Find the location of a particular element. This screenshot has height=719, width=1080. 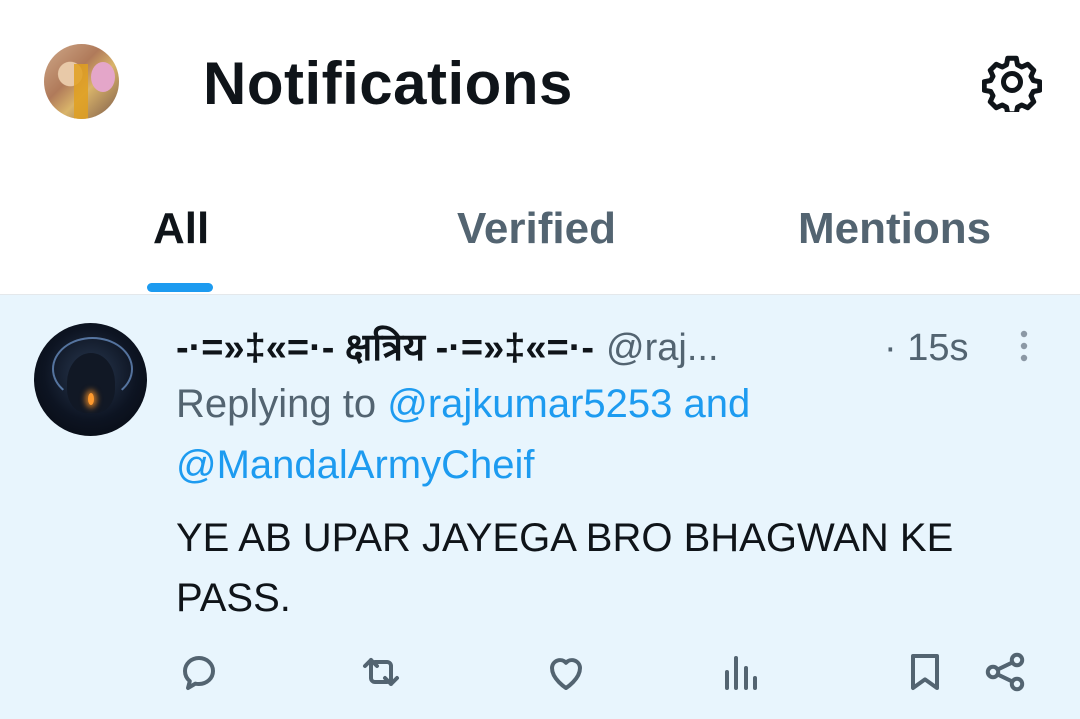

tab-verified: Verified is located at coordinates (536, 229).